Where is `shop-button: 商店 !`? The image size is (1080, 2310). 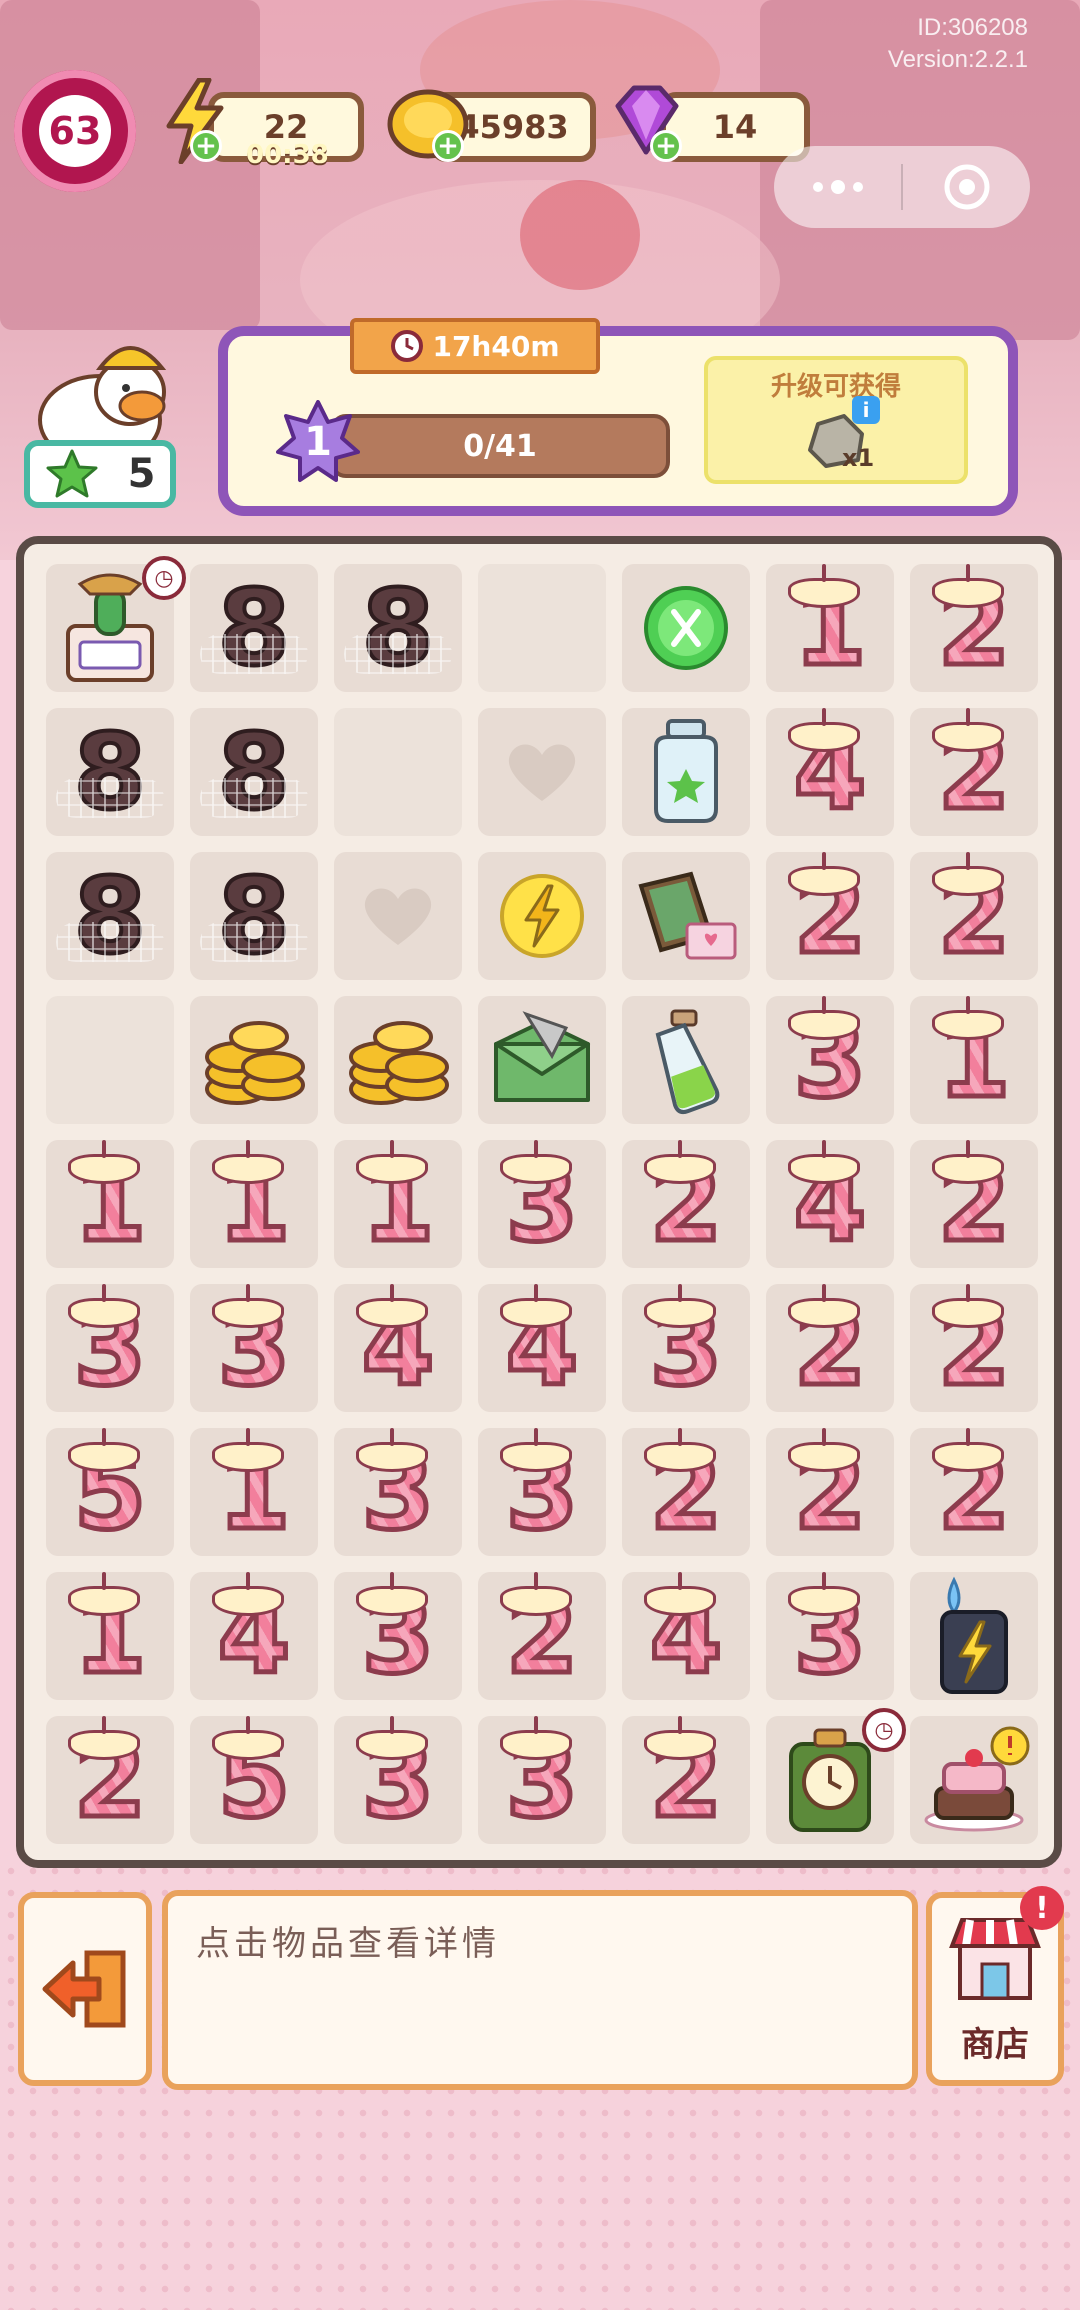 shop-button: 商店 ! is located at coordinates (995, 1986).